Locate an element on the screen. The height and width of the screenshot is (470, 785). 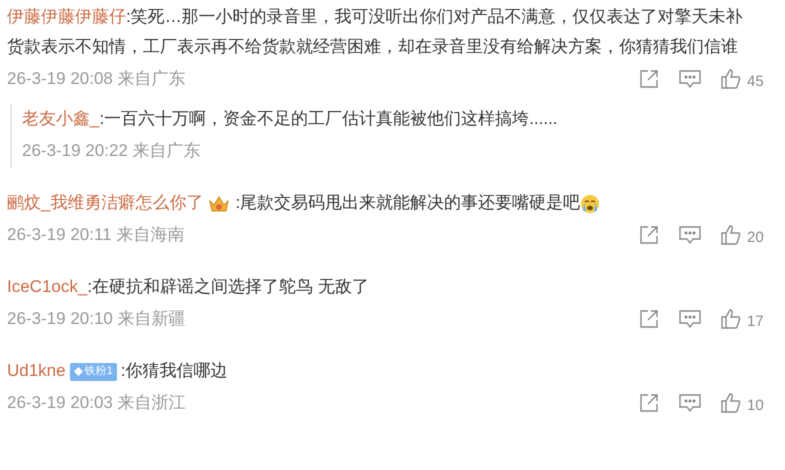
diamond-icon is located at coordinates (78, 371).